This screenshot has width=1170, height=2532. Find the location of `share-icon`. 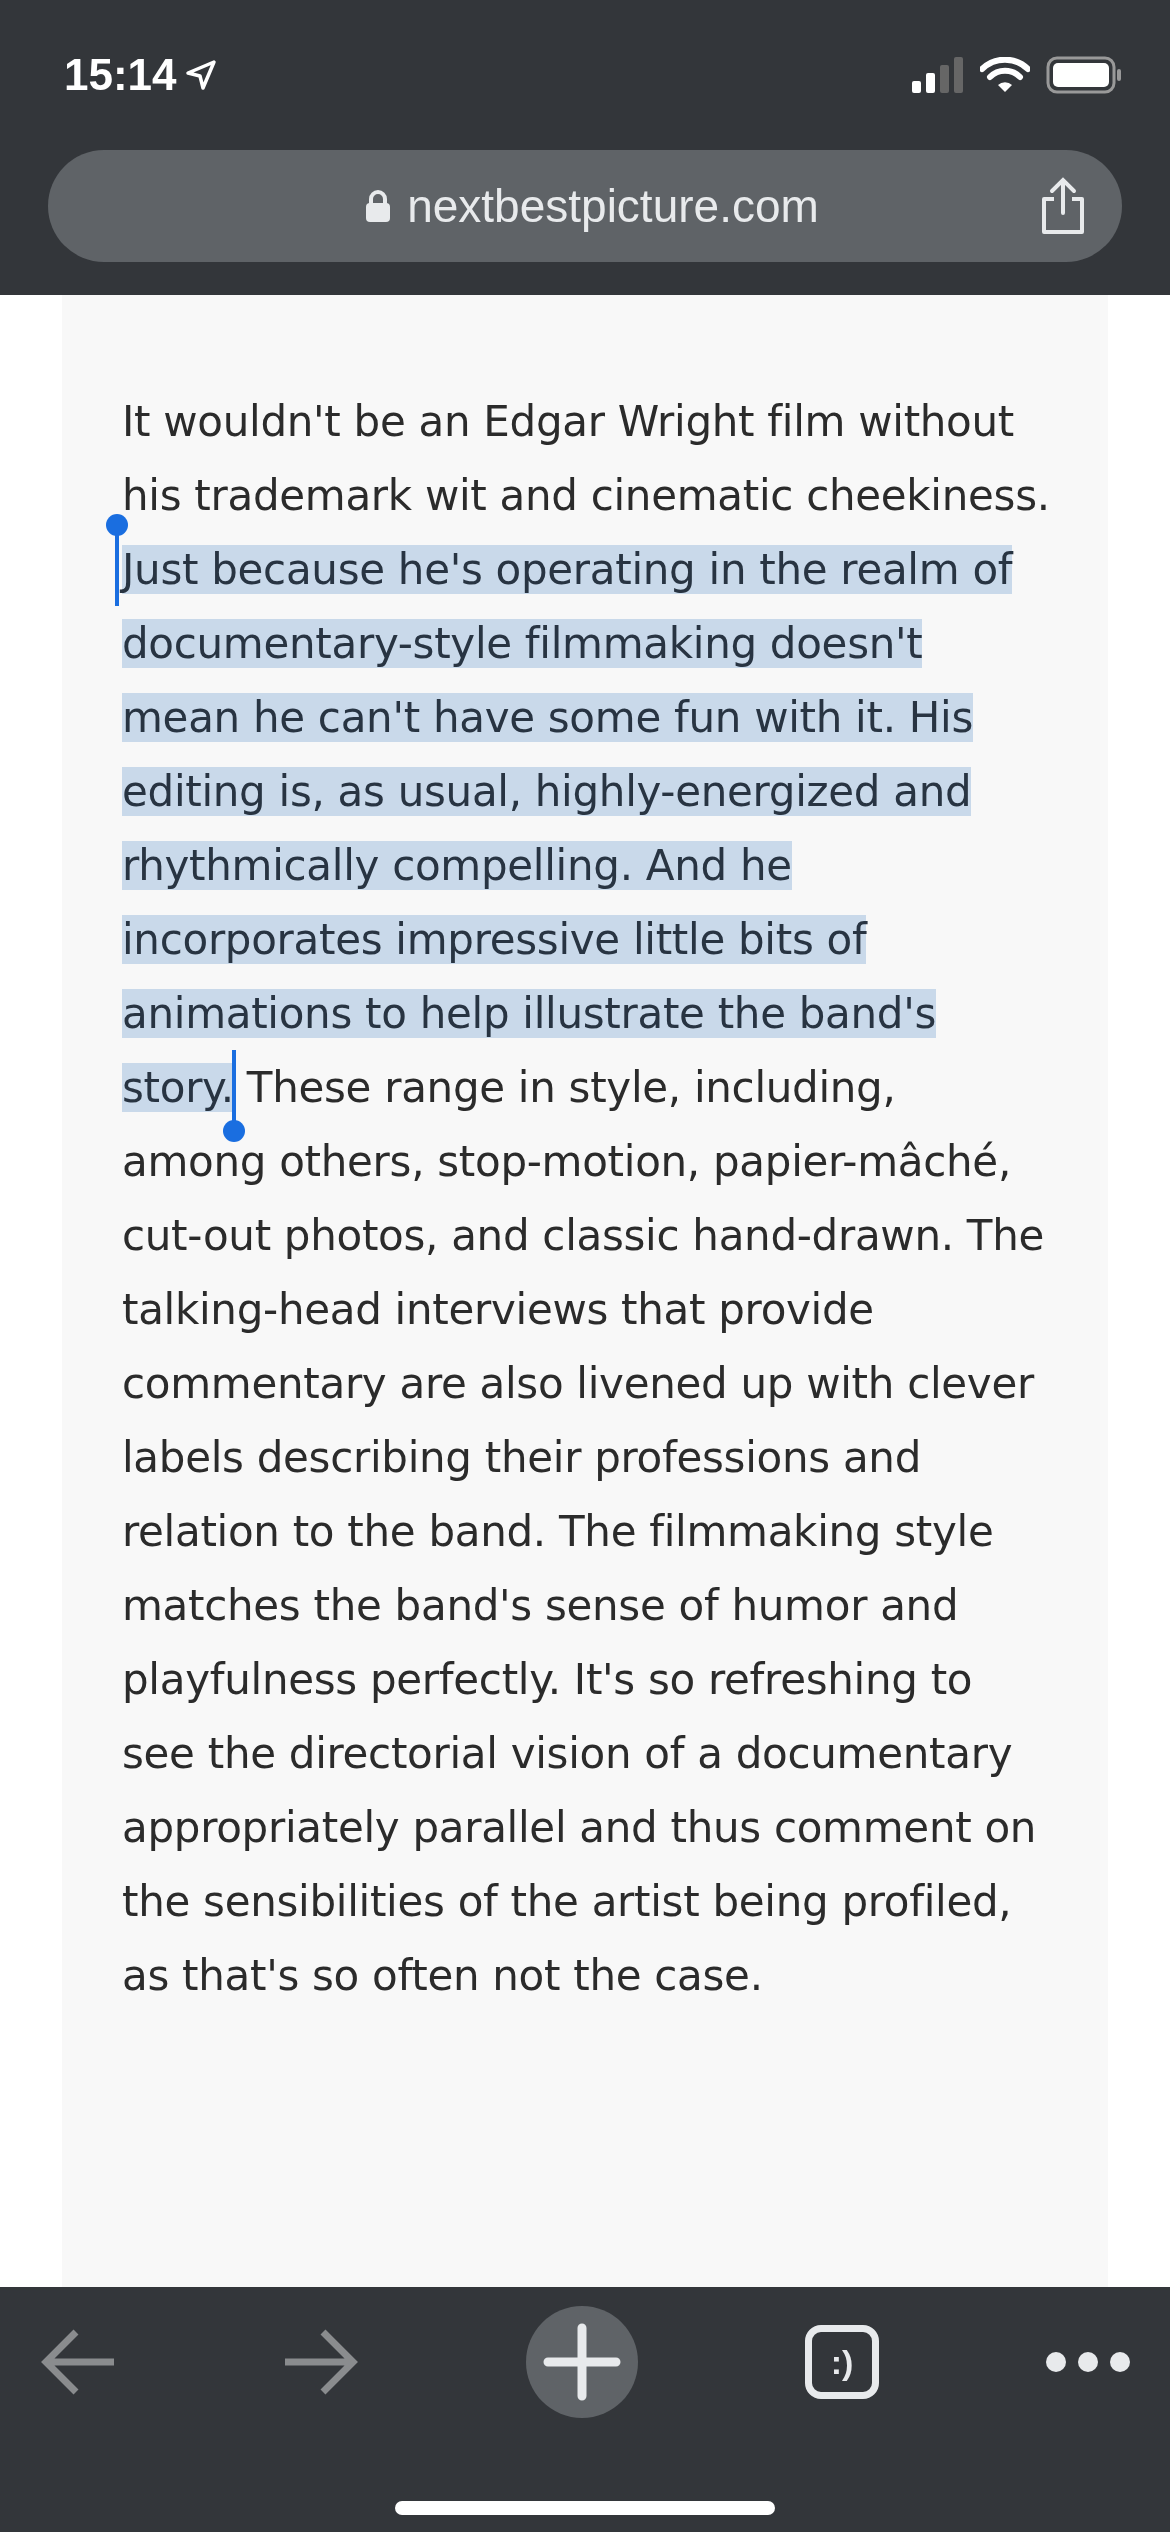

share-icon is located at coordinates (1063, 206).